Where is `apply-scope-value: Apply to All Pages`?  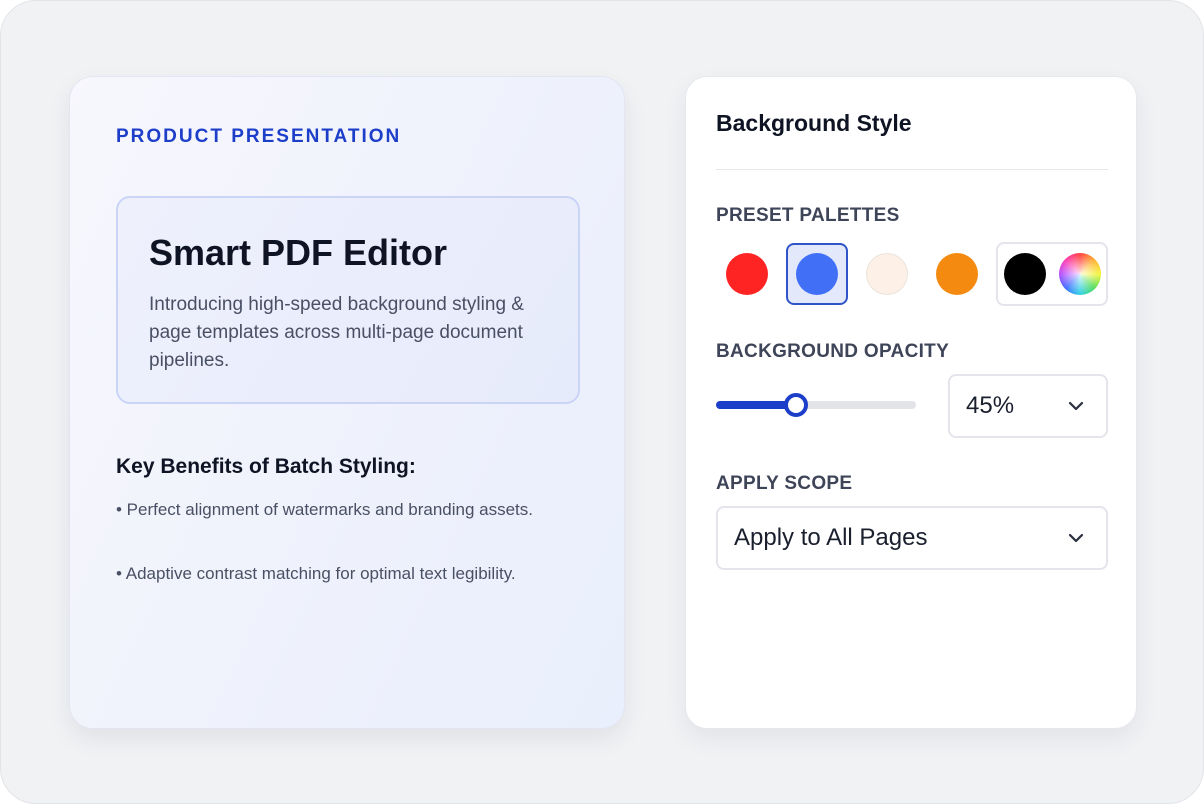
apply-scope-value: Apply to All Pages is located at coordinates (831, 537).